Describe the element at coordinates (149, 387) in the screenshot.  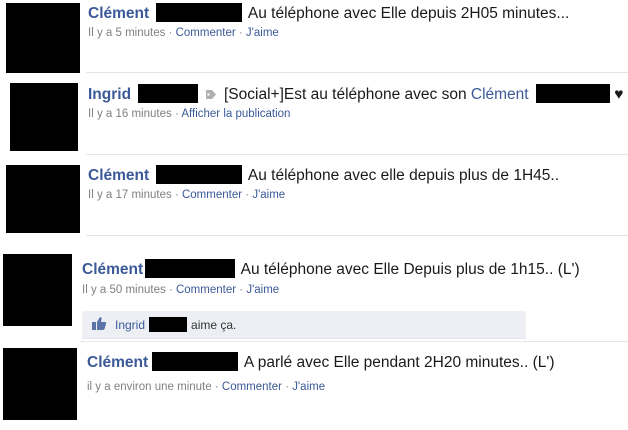
I see `timestamp: il y a environ une minute` at that location.